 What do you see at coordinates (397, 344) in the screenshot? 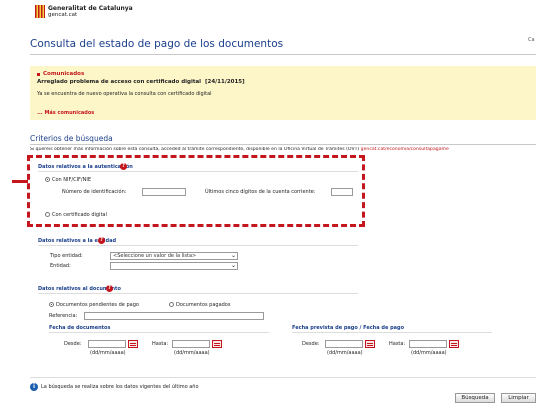
I see `pay-to-label: Hasta:` at bounding box center [397, 344].